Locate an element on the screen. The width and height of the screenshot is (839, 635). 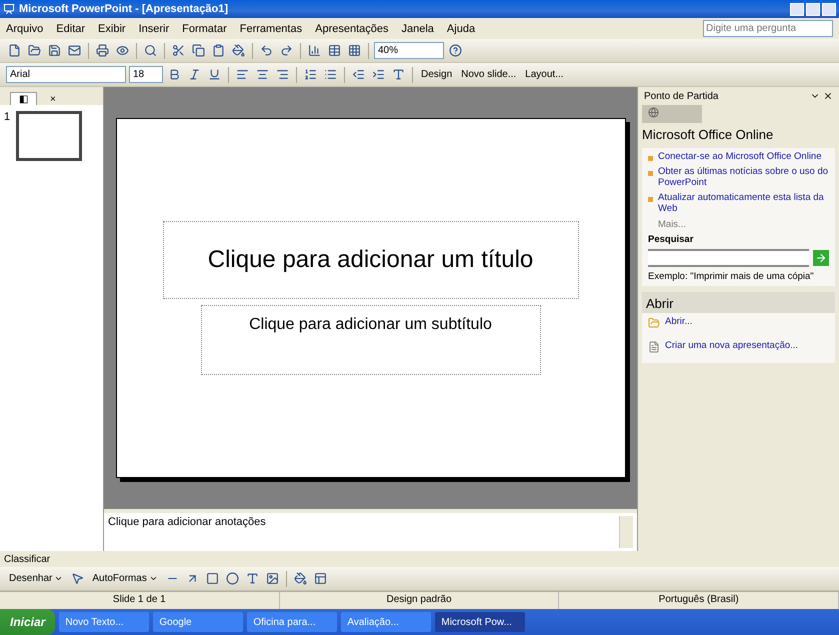
search-field is located at coordinates (728, 257).